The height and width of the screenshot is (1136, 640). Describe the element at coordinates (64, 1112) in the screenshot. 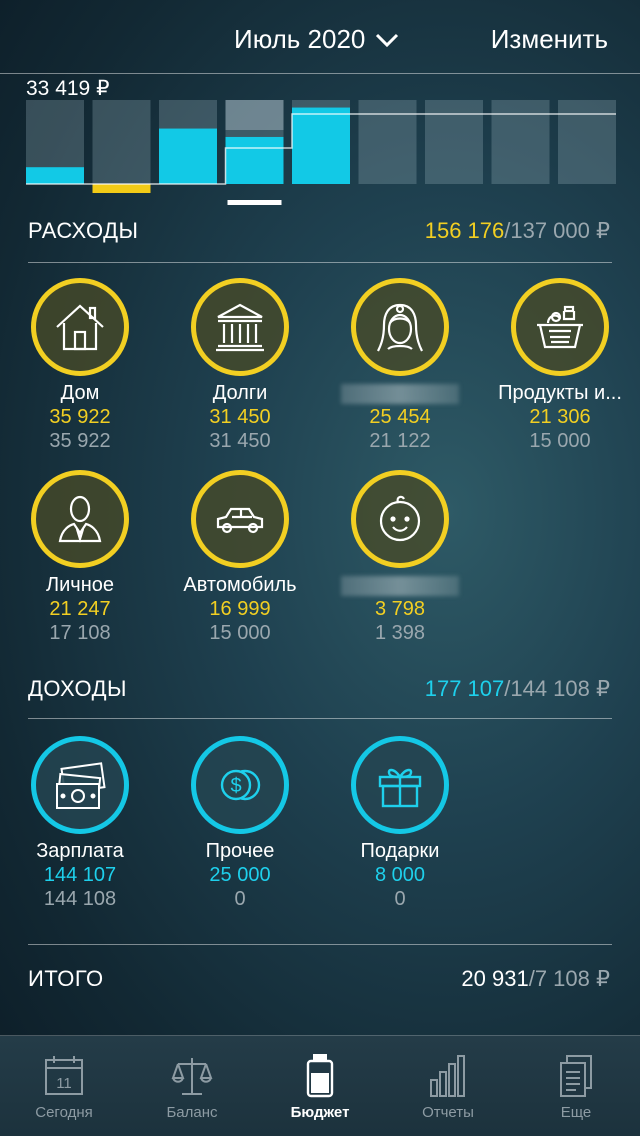

I see `tab-label: Сегодня` at that location.